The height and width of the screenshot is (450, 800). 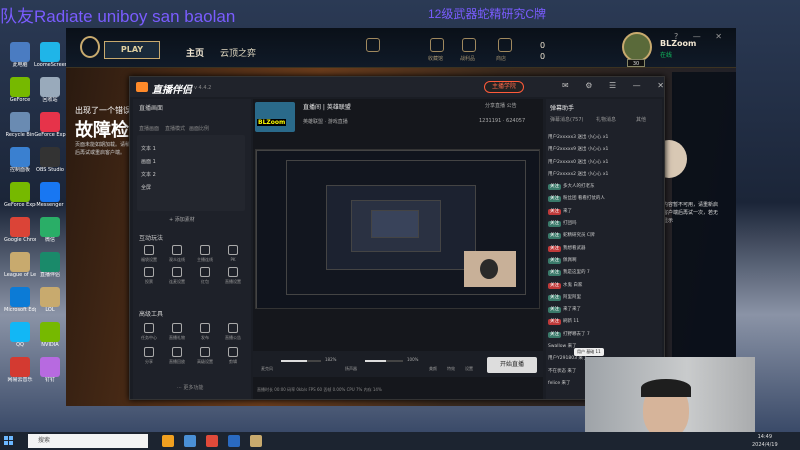 I want to click on chat-message: 关注 我想看武器, so click(x=604, y=249).